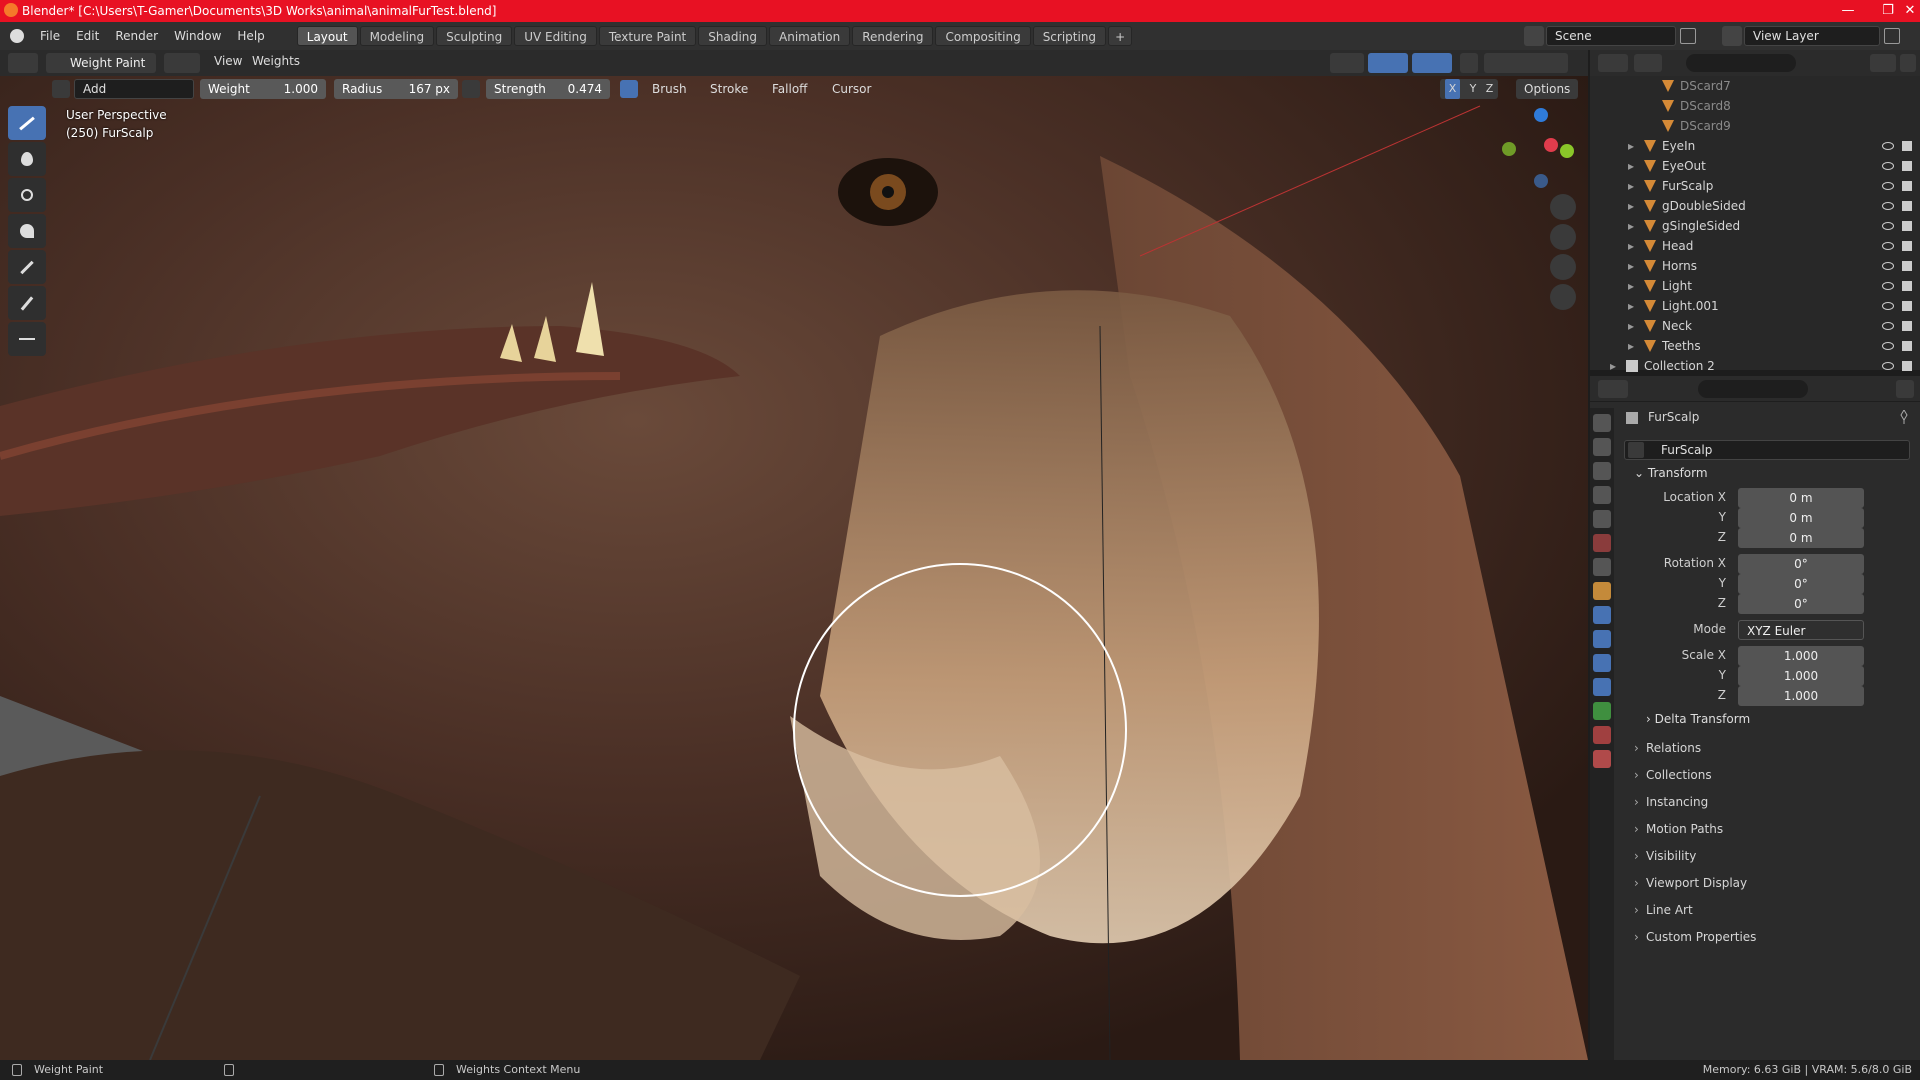  I want to click on menu-file: File, so click(50, 36).